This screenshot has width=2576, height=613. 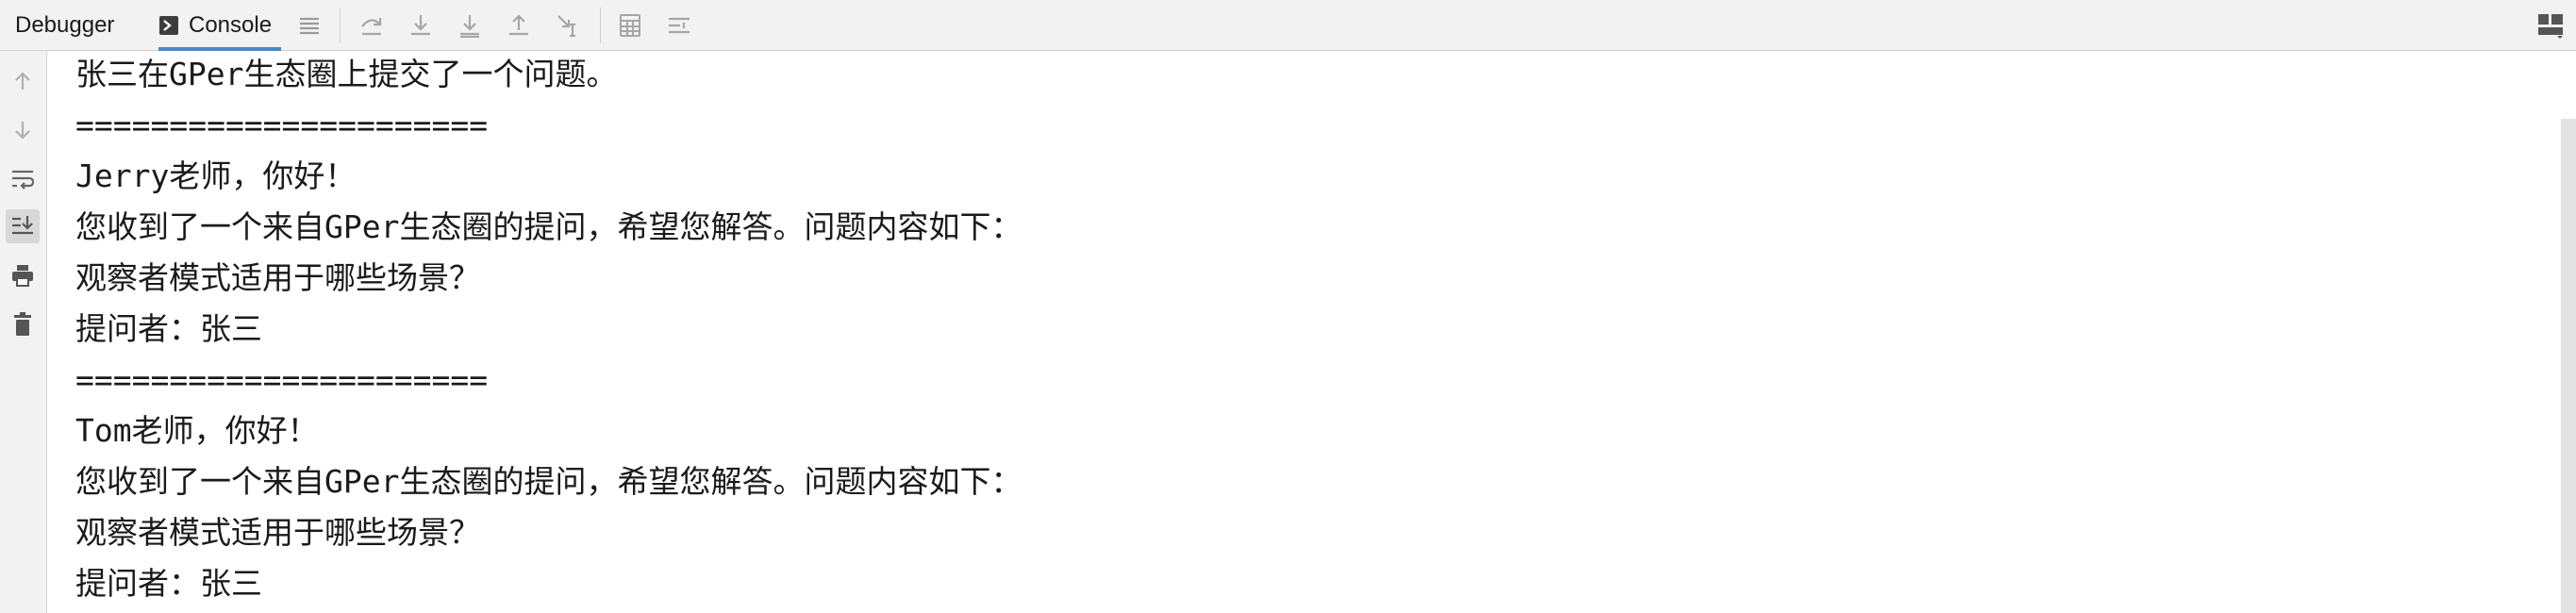 What do you see at coordinates (23, 324) in the screenshot?
I see `trash-icon` at bounding box center [23, 324].